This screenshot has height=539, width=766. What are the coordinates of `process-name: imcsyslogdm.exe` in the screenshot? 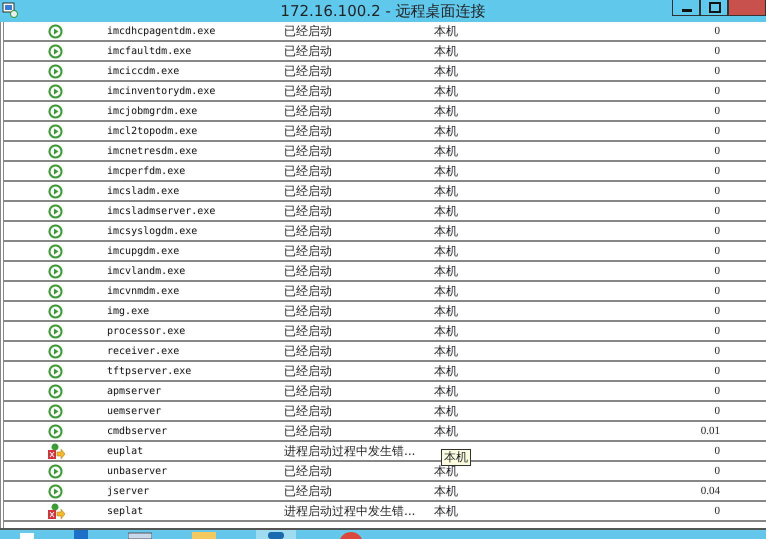 It's located at (152, 231).